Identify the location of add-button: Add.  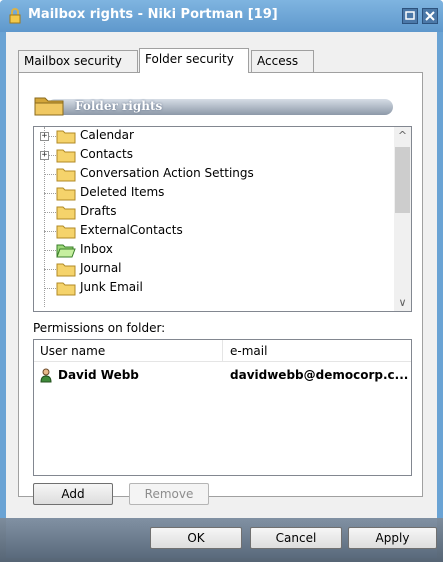
(73, 494).